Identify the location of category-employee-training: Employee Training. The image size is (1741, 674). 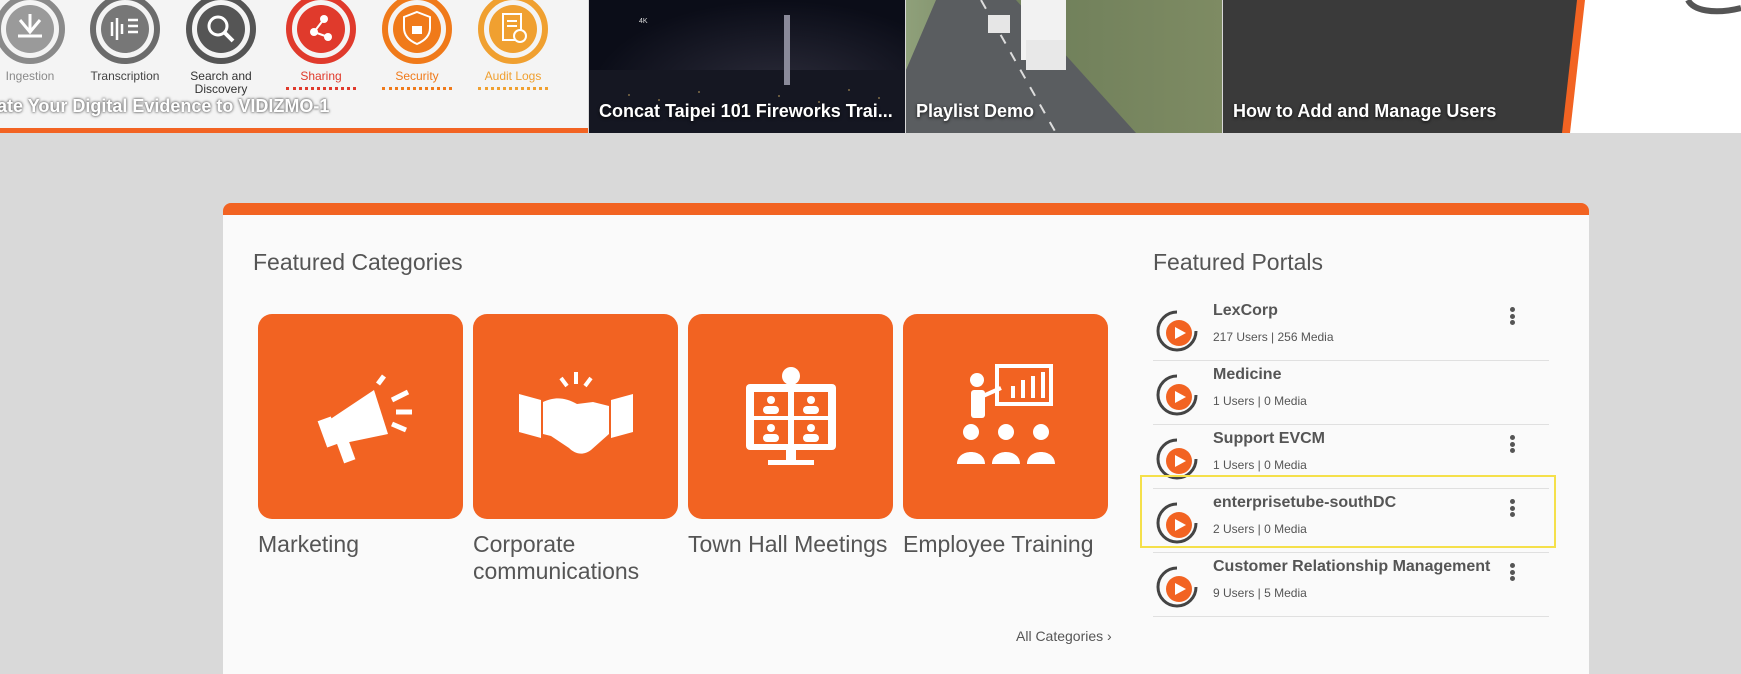
(1005, 436).